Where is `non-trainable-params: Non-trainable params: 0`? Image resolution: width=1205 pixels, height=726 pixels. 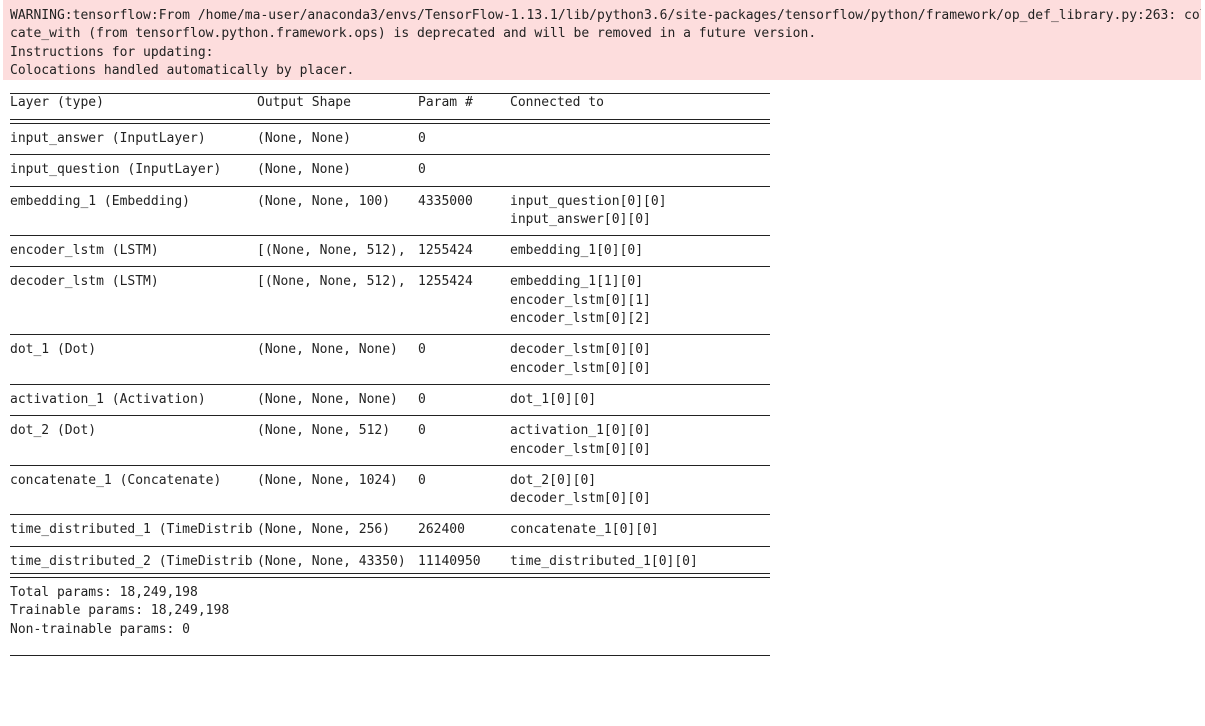
non-trainable-params: Non-trainable params: 0 is located at coordinates (100, 629).